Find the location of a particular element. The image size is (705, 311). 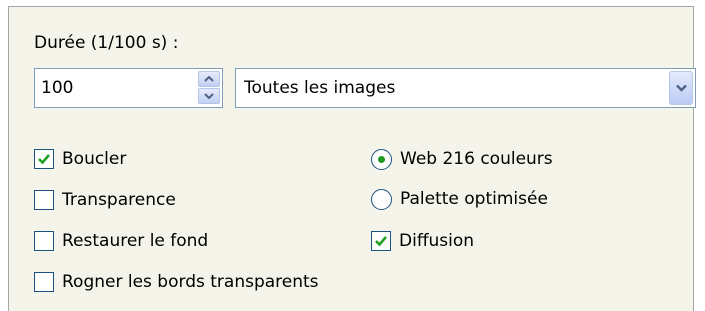

dithering-option: Diffusion is located at coordinates (422, 241).